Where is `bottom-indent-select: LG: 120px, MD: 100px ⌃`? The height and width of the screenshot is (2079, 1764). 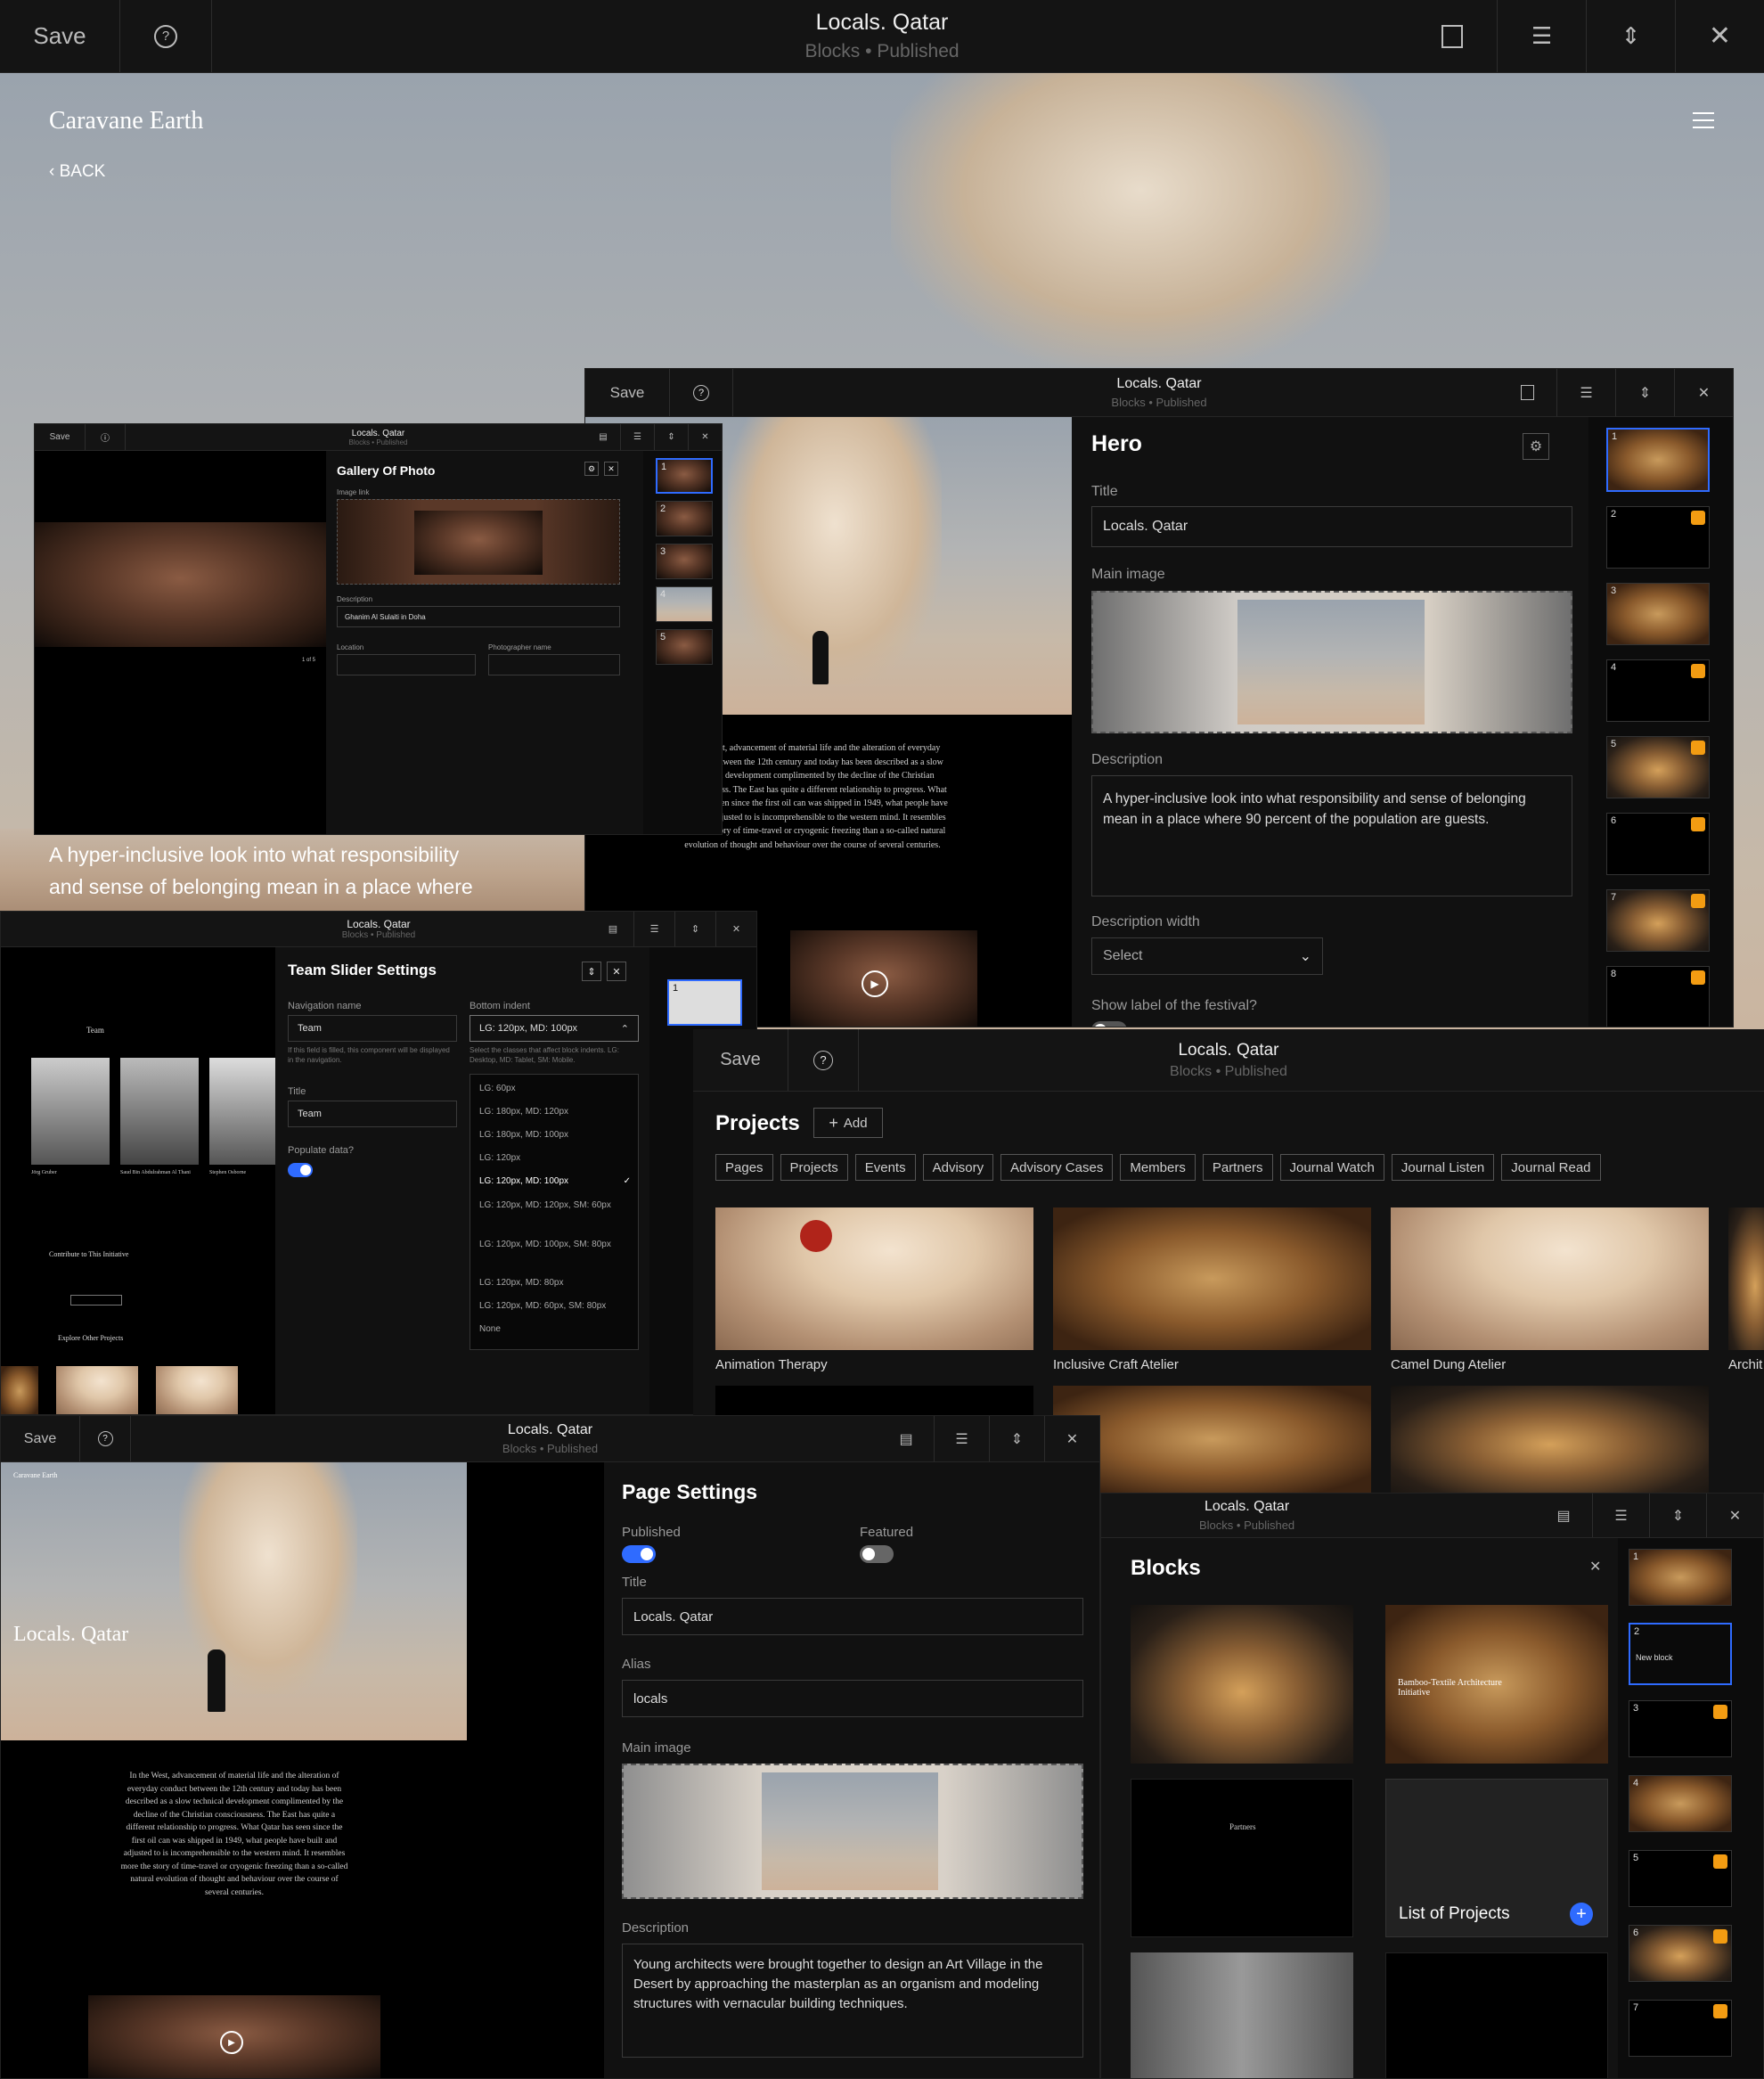
bottom-indent-select: LG: 120px, MD: 100px ⌃ is located at coordinates (554, 1028).